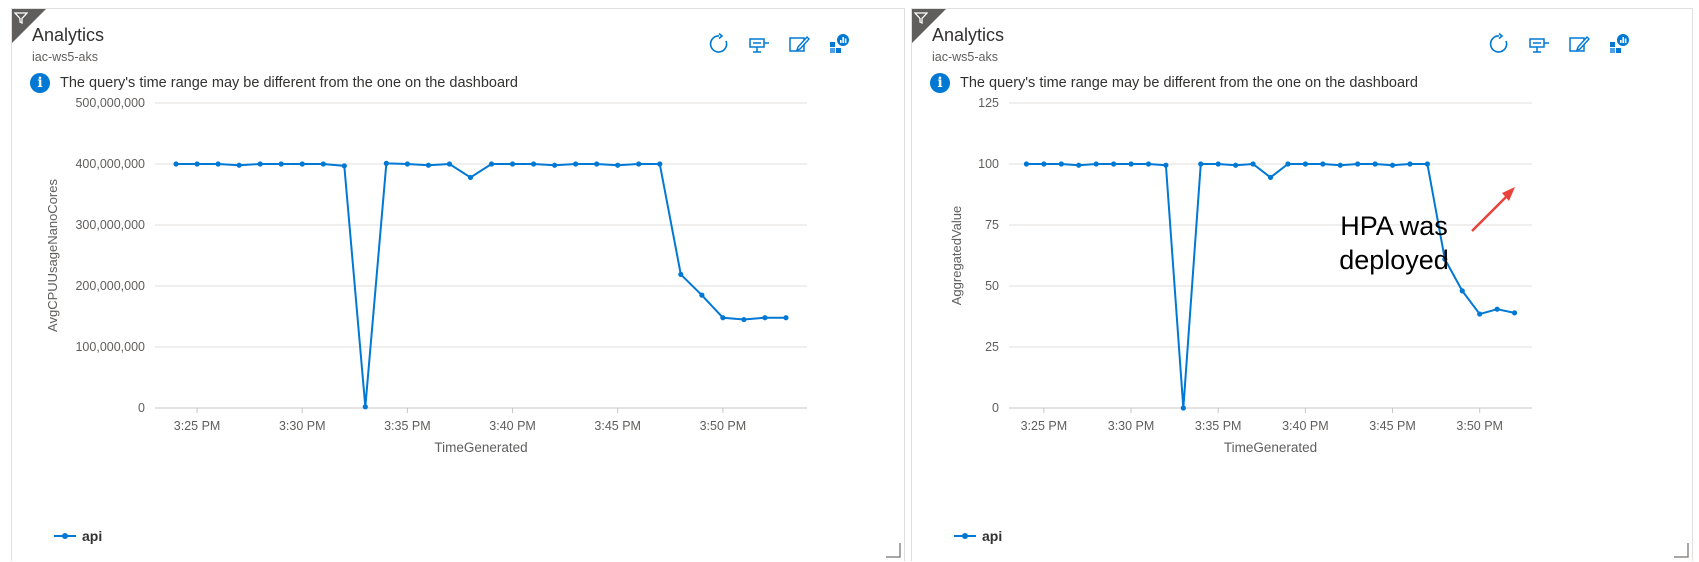 The width and height of the screenshot is (1699, 562). I want to click on y-tick-label: 500,000,000, so click(110, 103).